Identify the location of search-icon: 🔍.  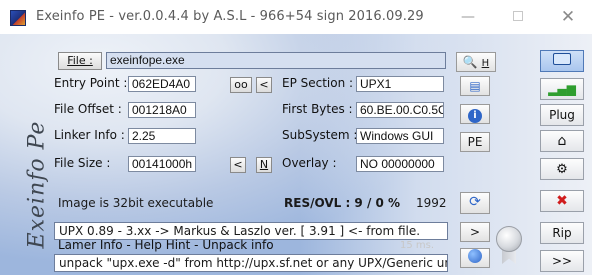
(470, 62).